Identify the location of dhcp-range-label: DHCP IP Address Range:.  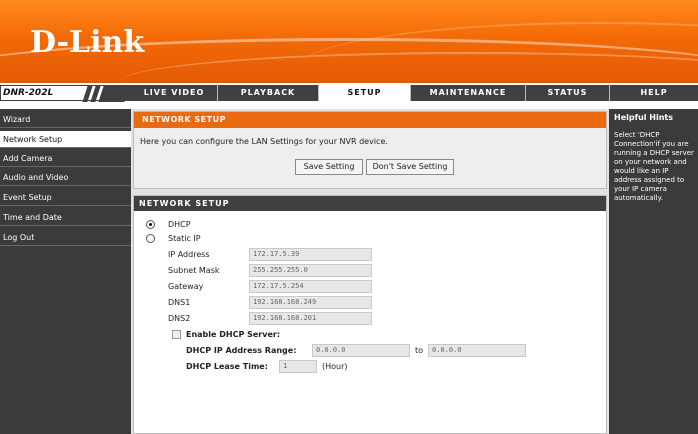
(241, 350).